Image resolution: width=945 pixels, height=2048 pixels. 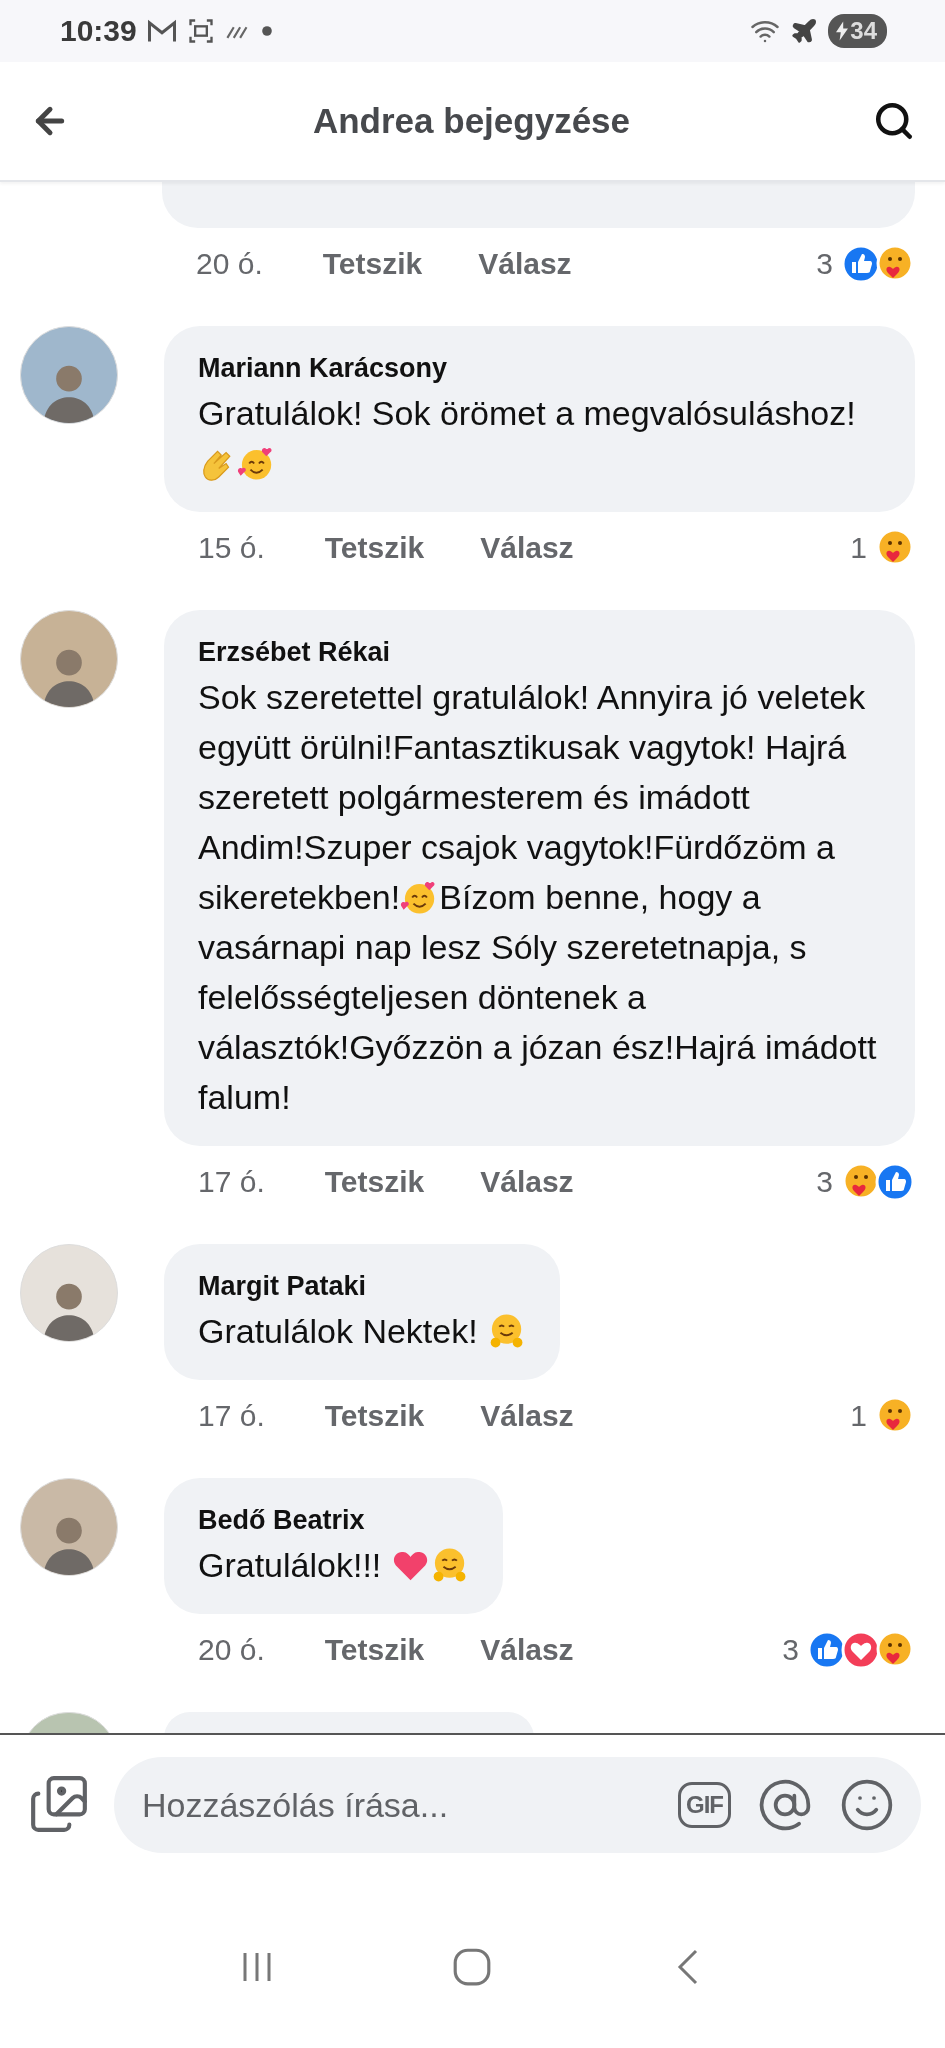 What do you see at coordinates (537, 1022) in the screenshot?
I see `comment-text: vasárnapi nap lesz Sóly szeretetnapja, s felelősségteljesen döntenek a választók!Győzzön a józan ész!Hajrá imádott falum!` at bounding box center [537, 1022].